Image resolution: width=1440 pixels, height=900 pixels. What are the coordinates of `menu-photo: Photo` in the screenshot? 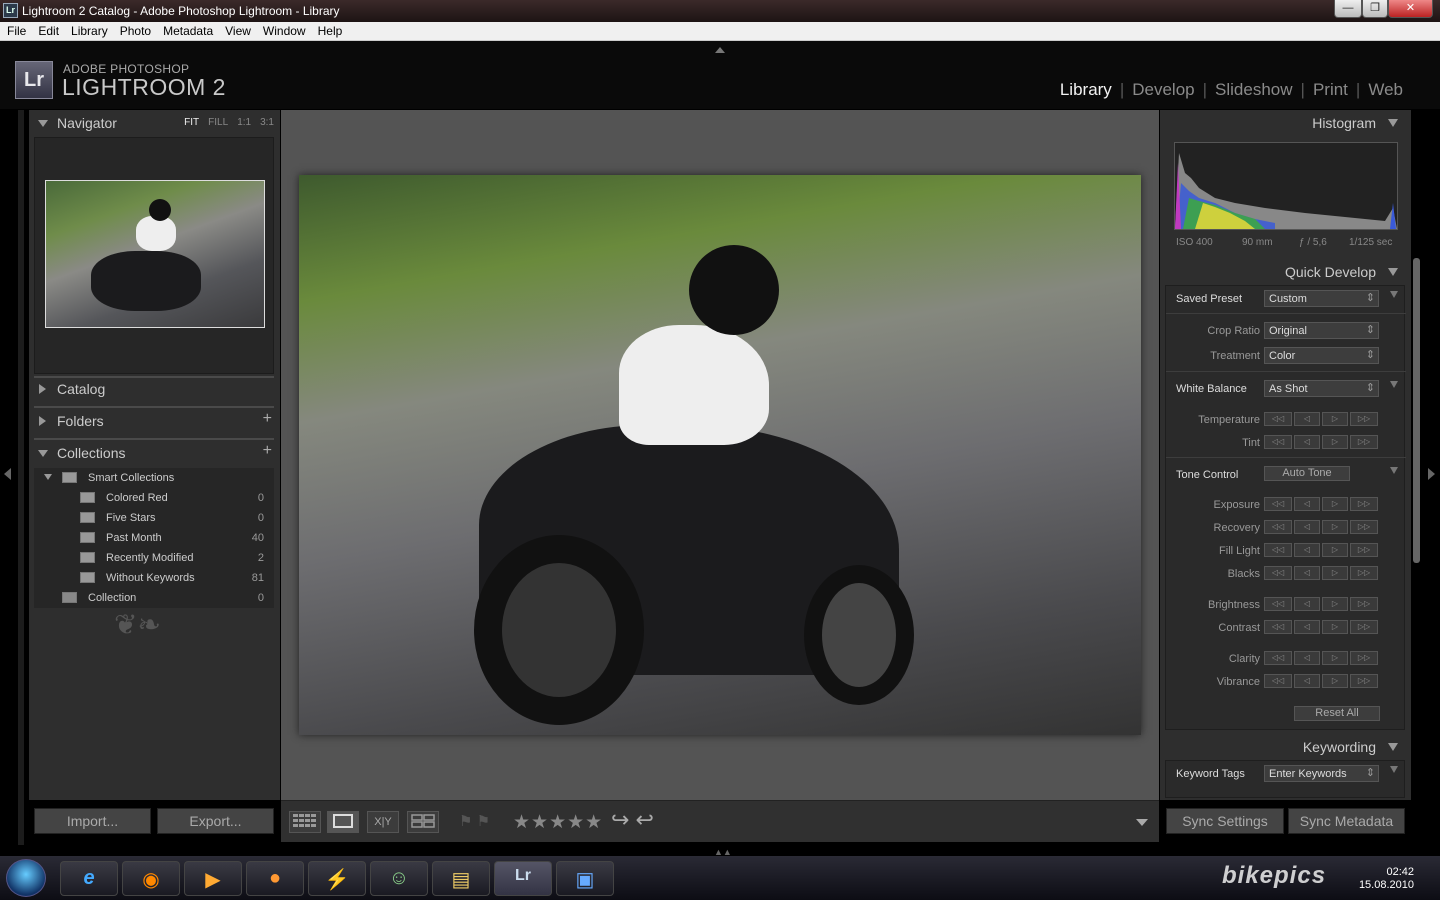 It's located at (134, 30).